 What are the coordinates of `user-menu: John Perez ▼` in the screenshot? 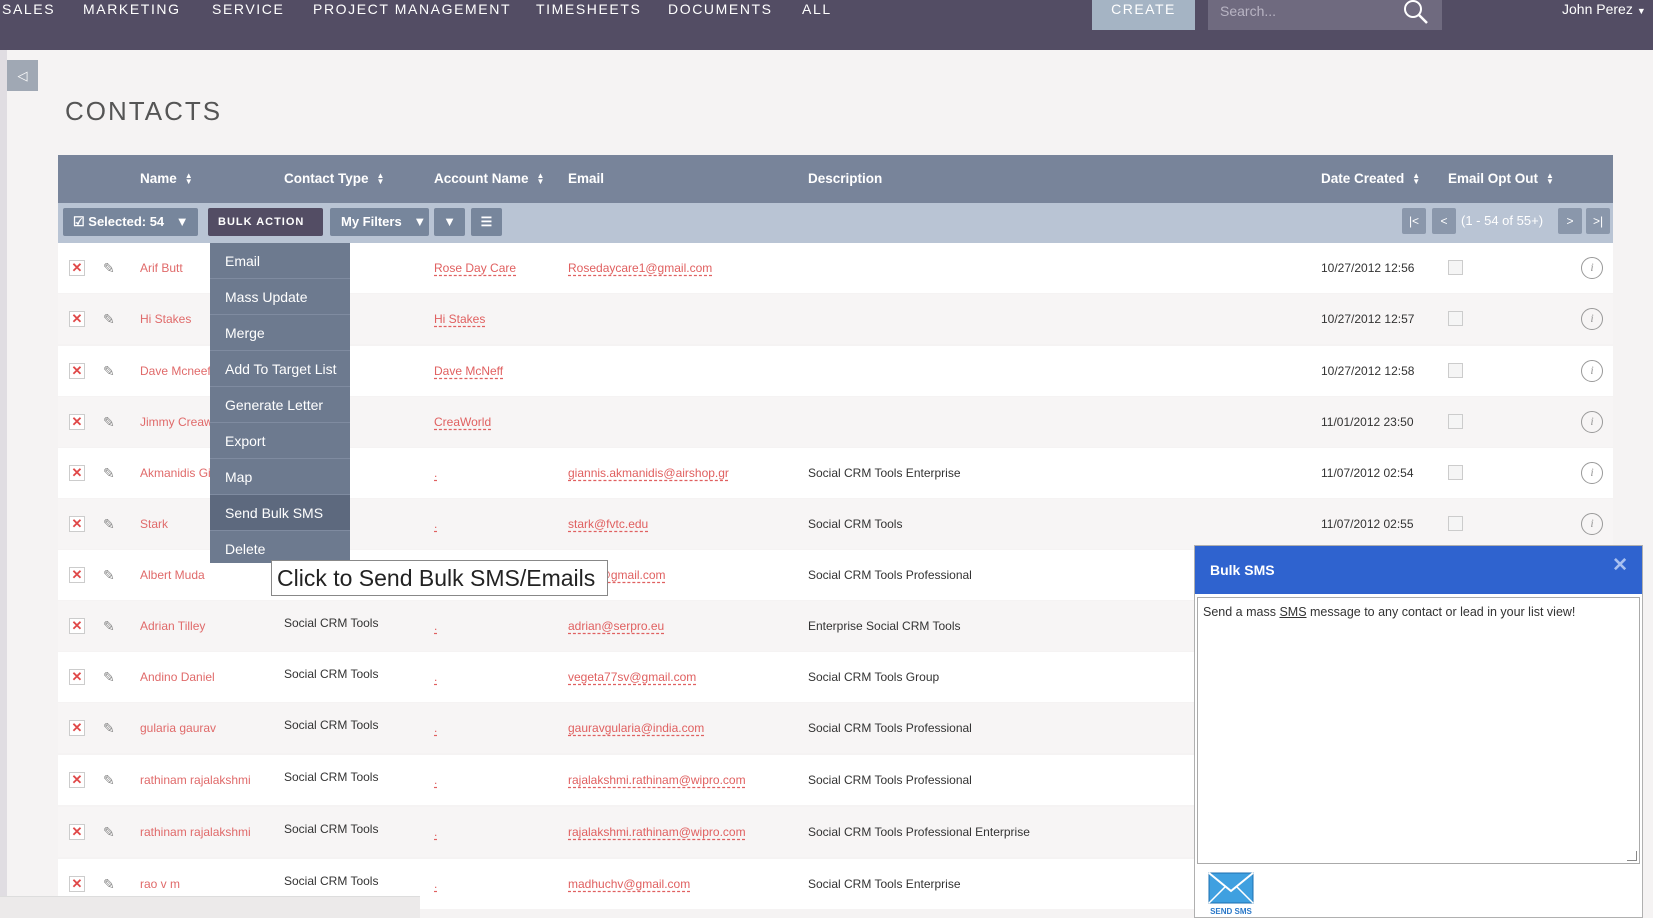 It's located at (1604, 10).